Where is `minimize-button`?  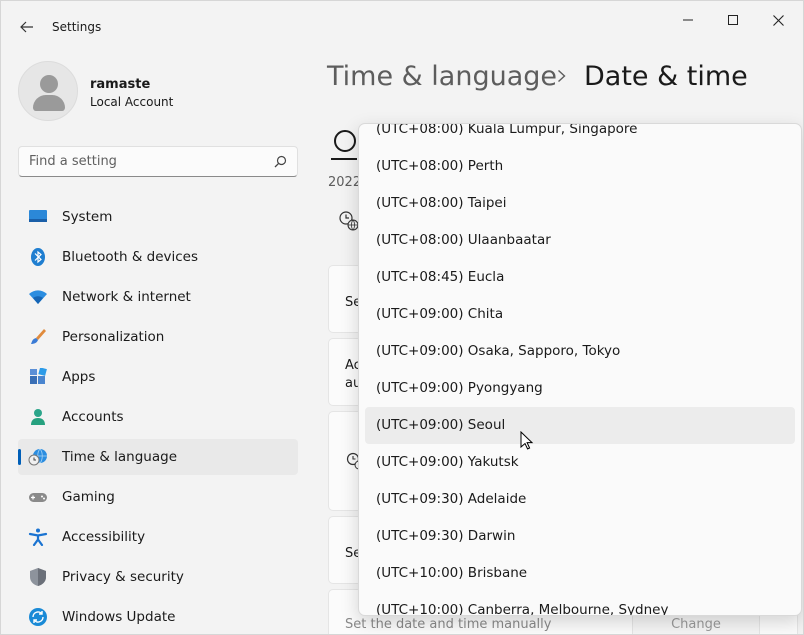
minimize-button is located at coordinates (688, 20).